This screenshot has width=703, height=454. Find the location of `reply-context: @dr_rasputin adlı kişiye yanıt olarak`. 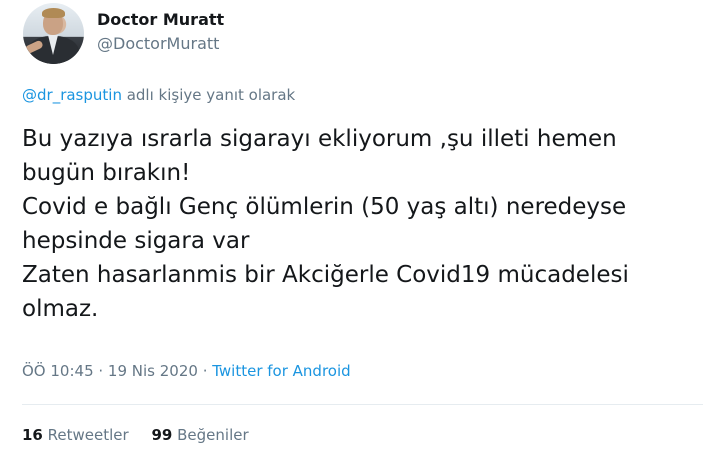

reply-context: @dr_rasputin adlı kişiye yanıt olarak is located at coordinates (158, 95).